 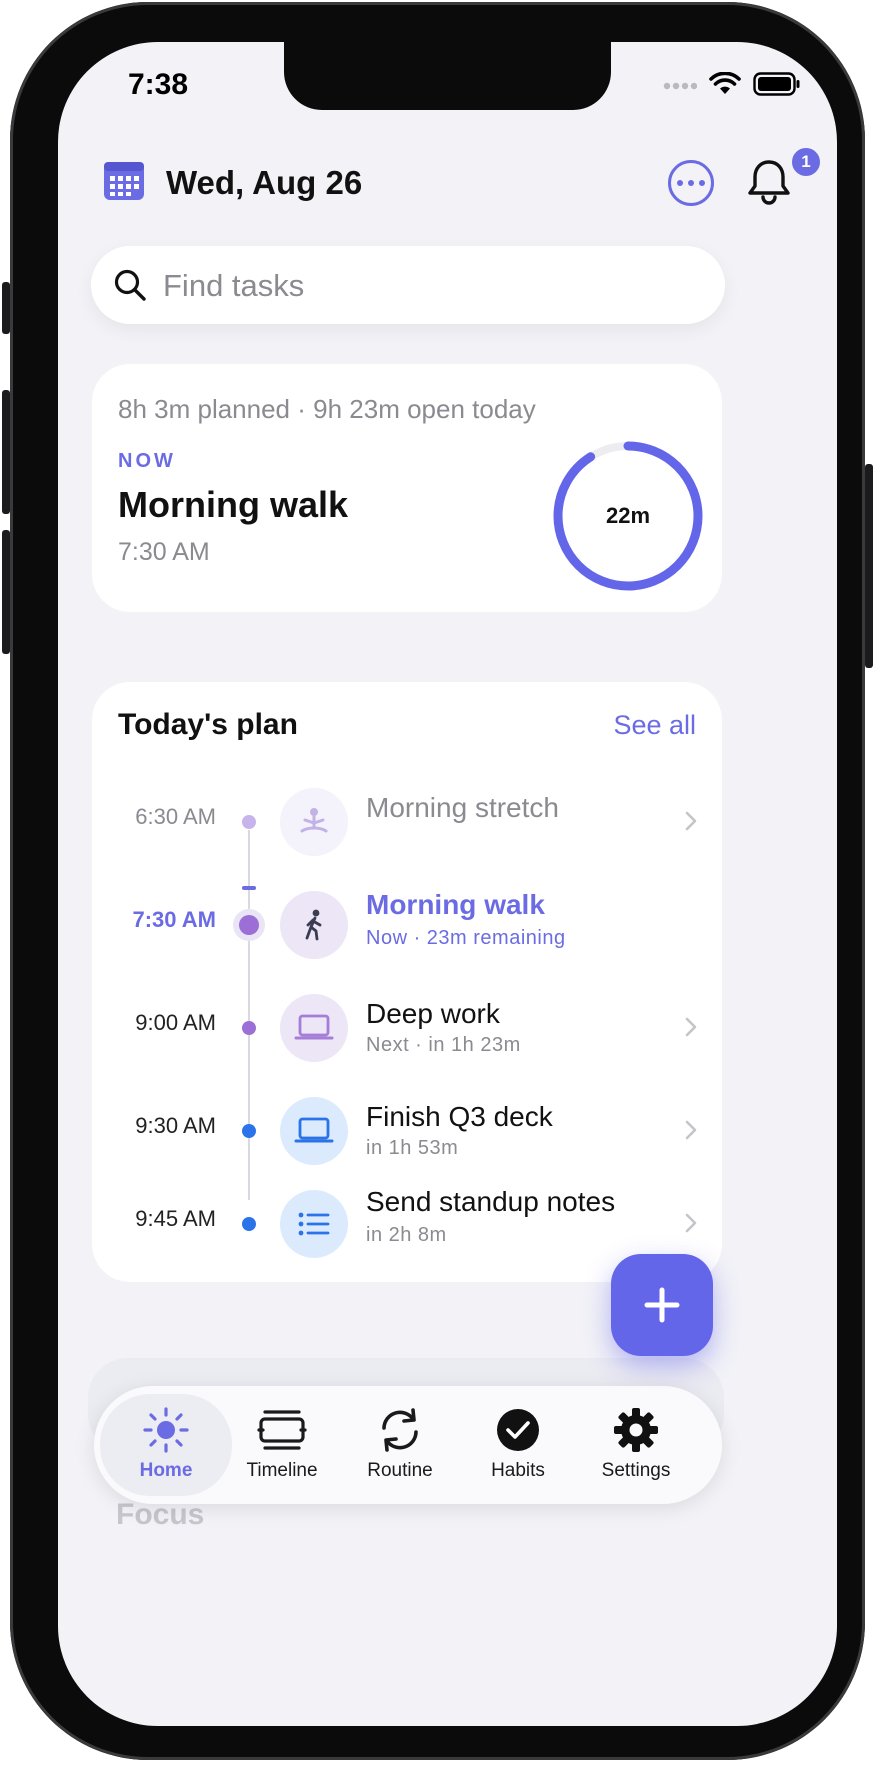 What do you see at coordinates (447, 76) in the screenshot?
I see `dynamic-island` at bounding box center [447, 76].